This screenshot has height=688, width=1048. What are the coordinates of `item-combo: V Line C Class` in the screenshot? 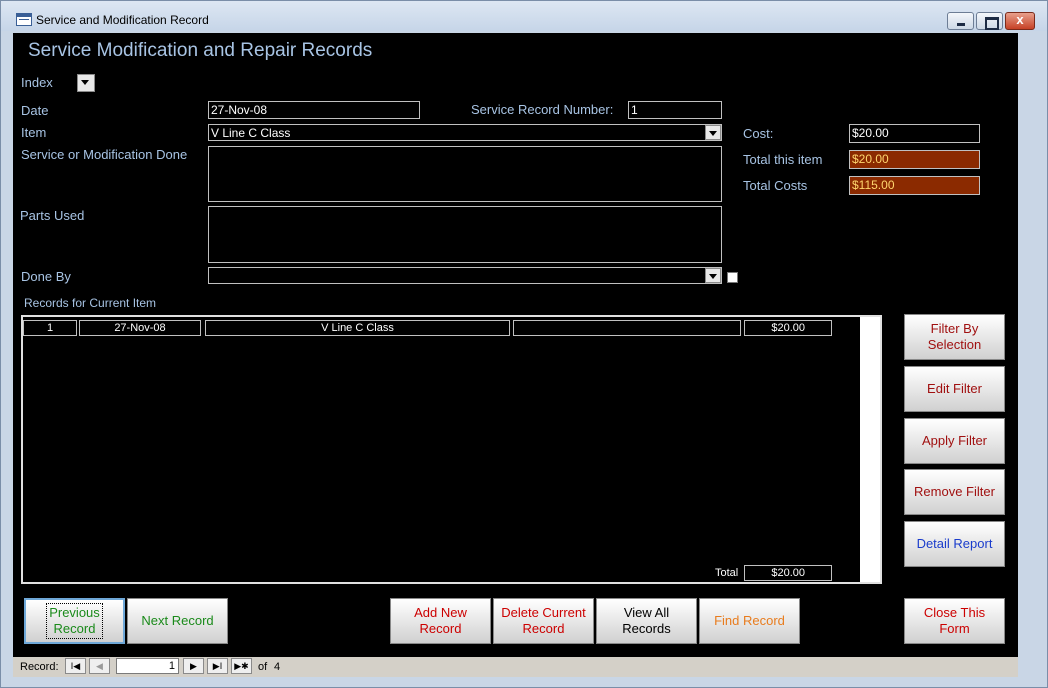 It's located at (465, 132).